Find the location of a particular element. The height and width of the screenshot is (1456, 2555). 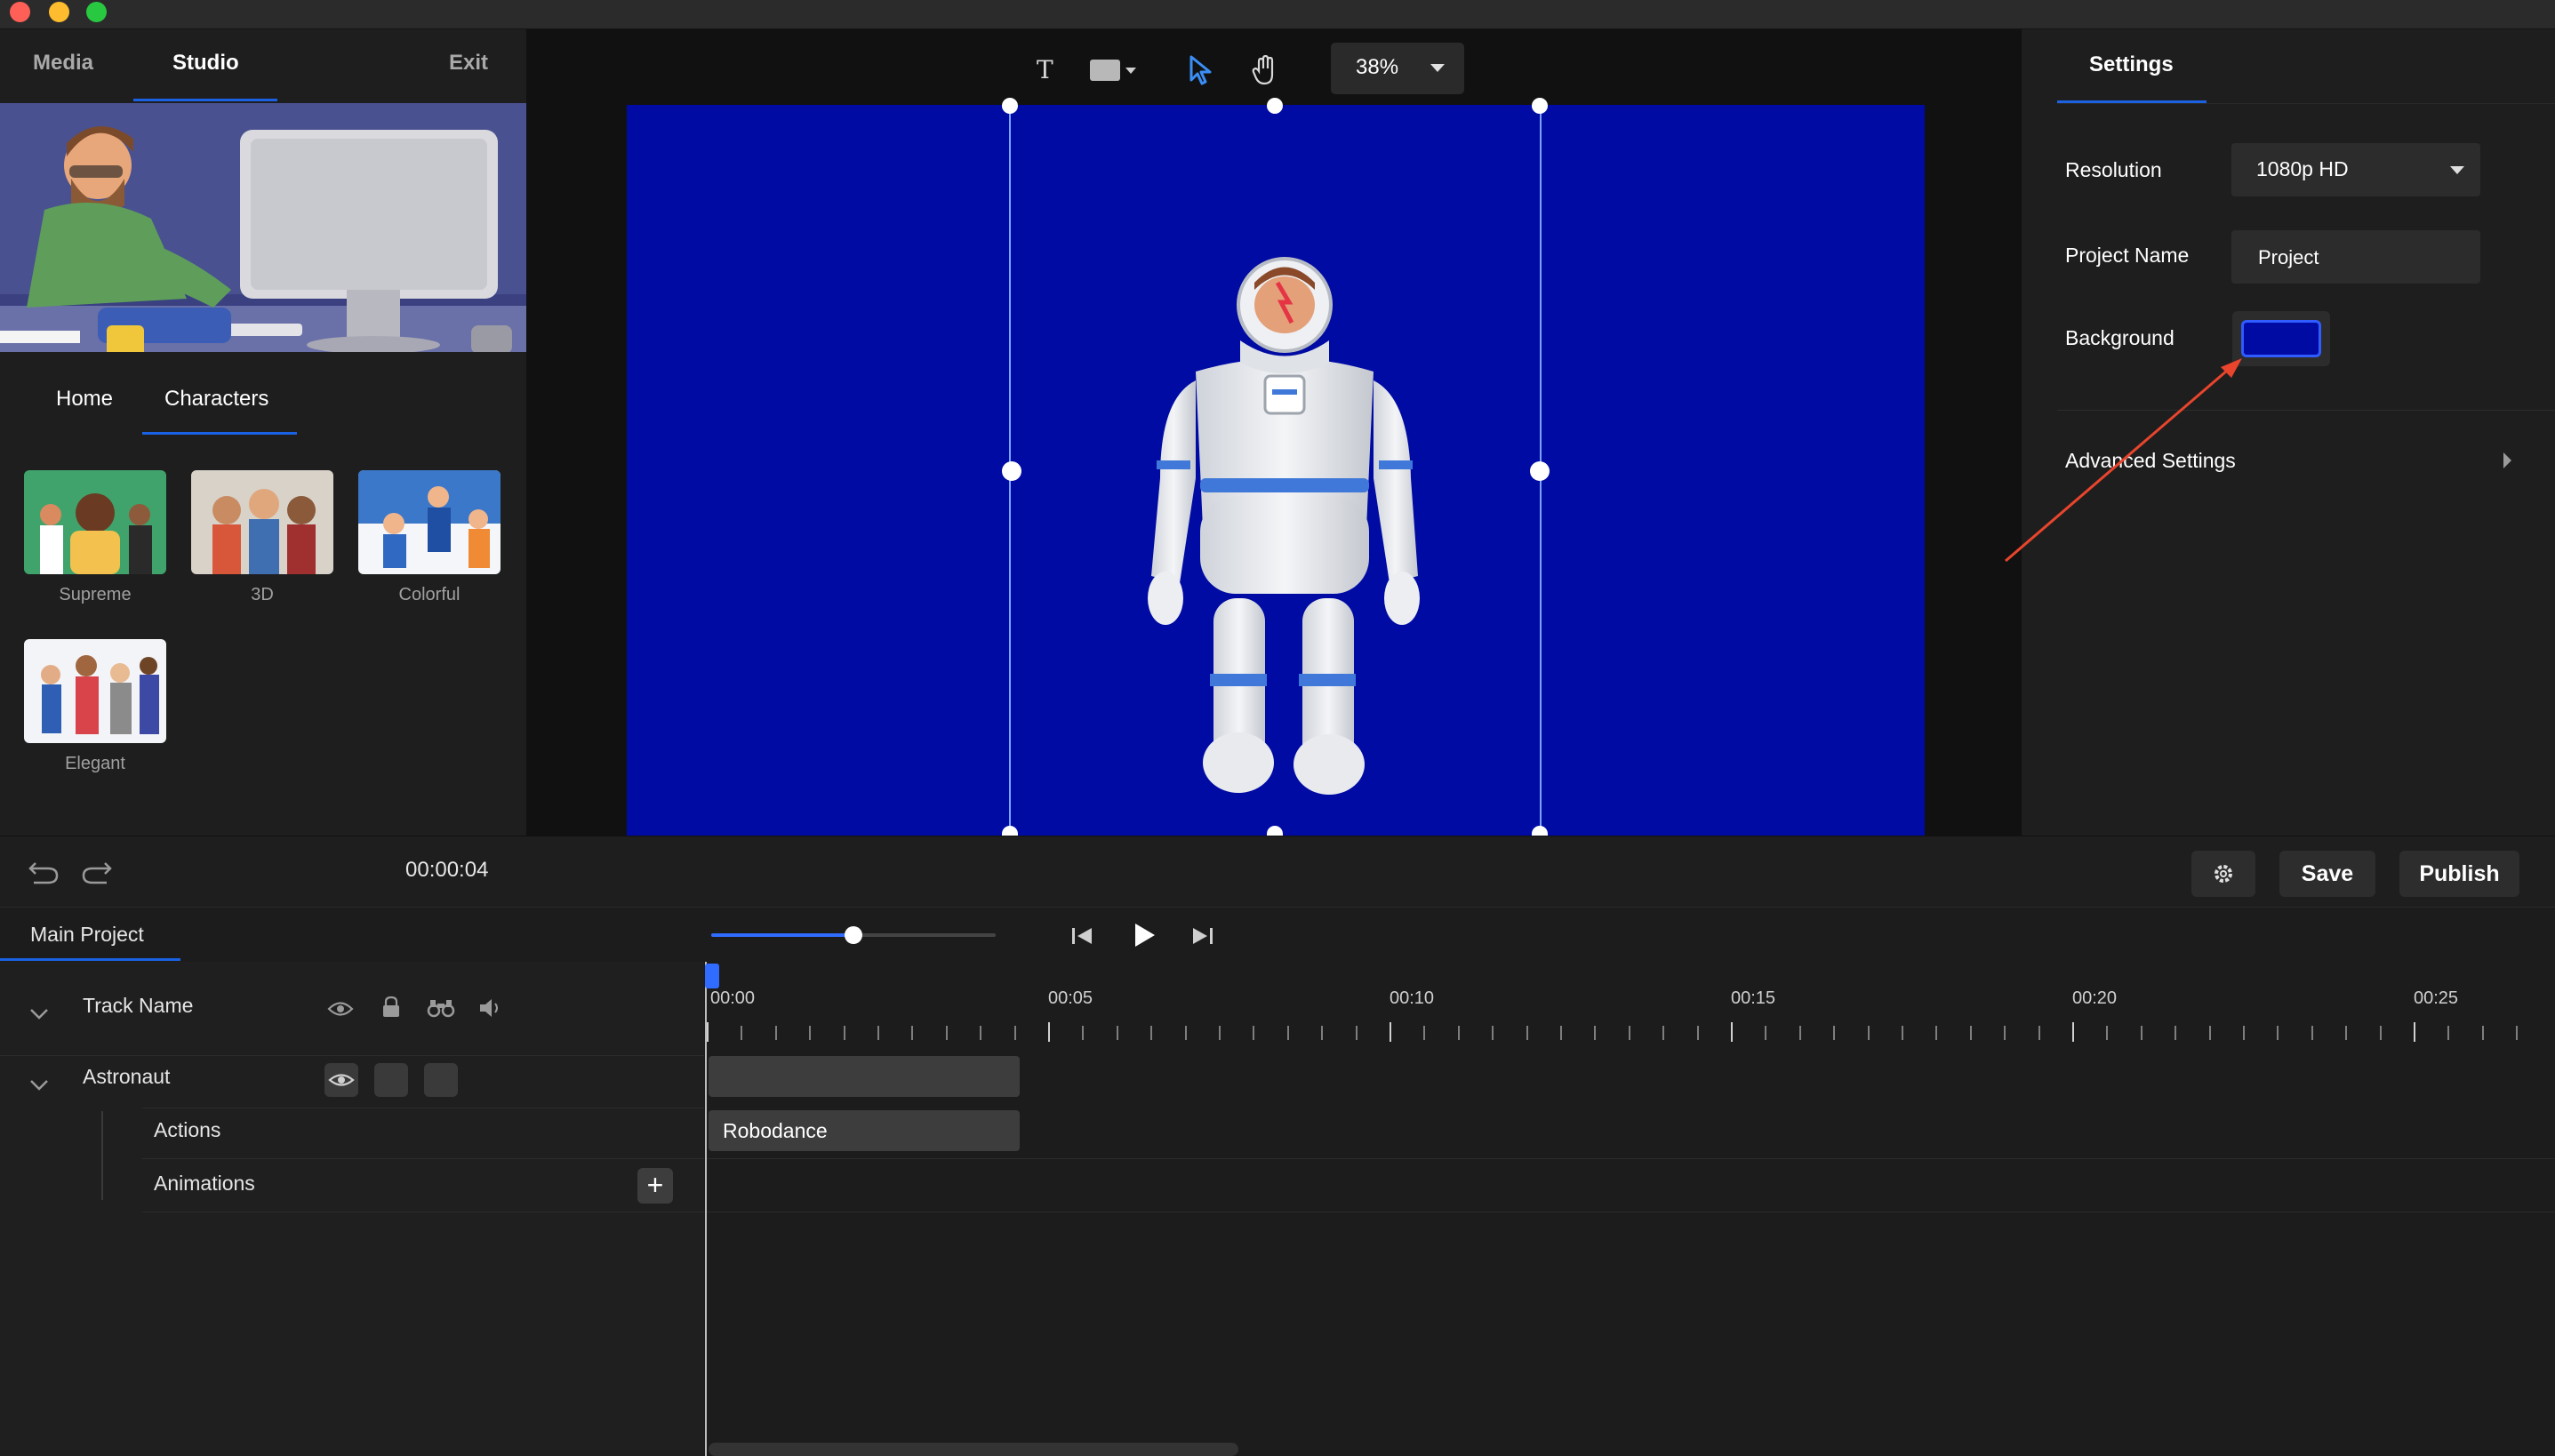

close-window-button is located at coordinates (20, 12).